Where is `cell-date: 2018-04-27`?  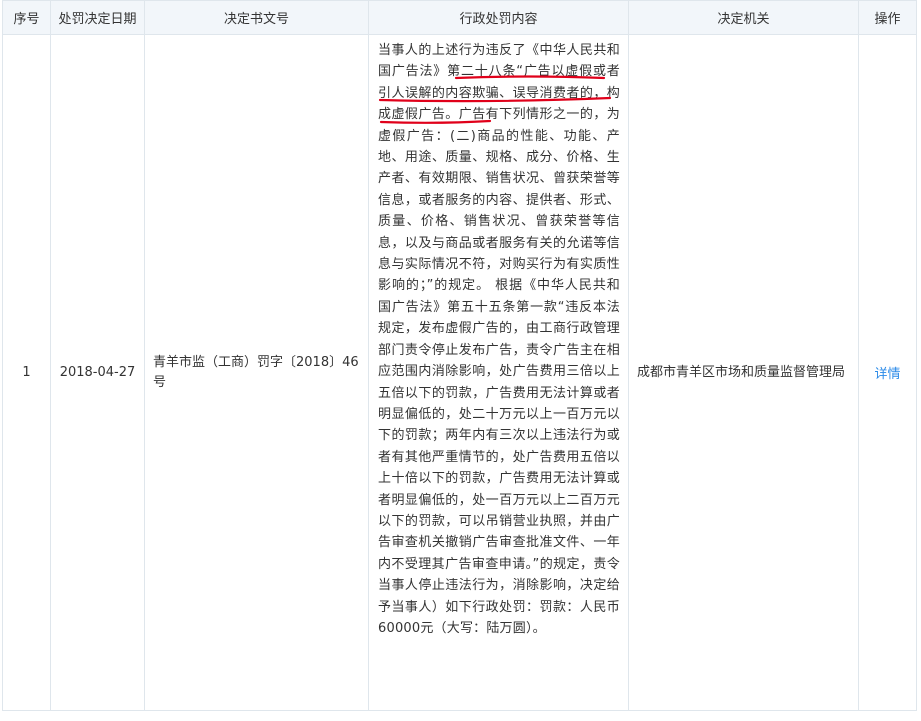 cell-date: 2018-04-27 is located at coordinates (97, 372).